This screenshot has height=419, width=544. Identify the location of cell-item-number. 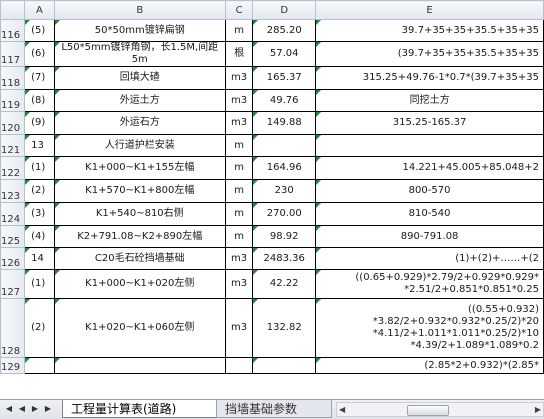
(39, 365).